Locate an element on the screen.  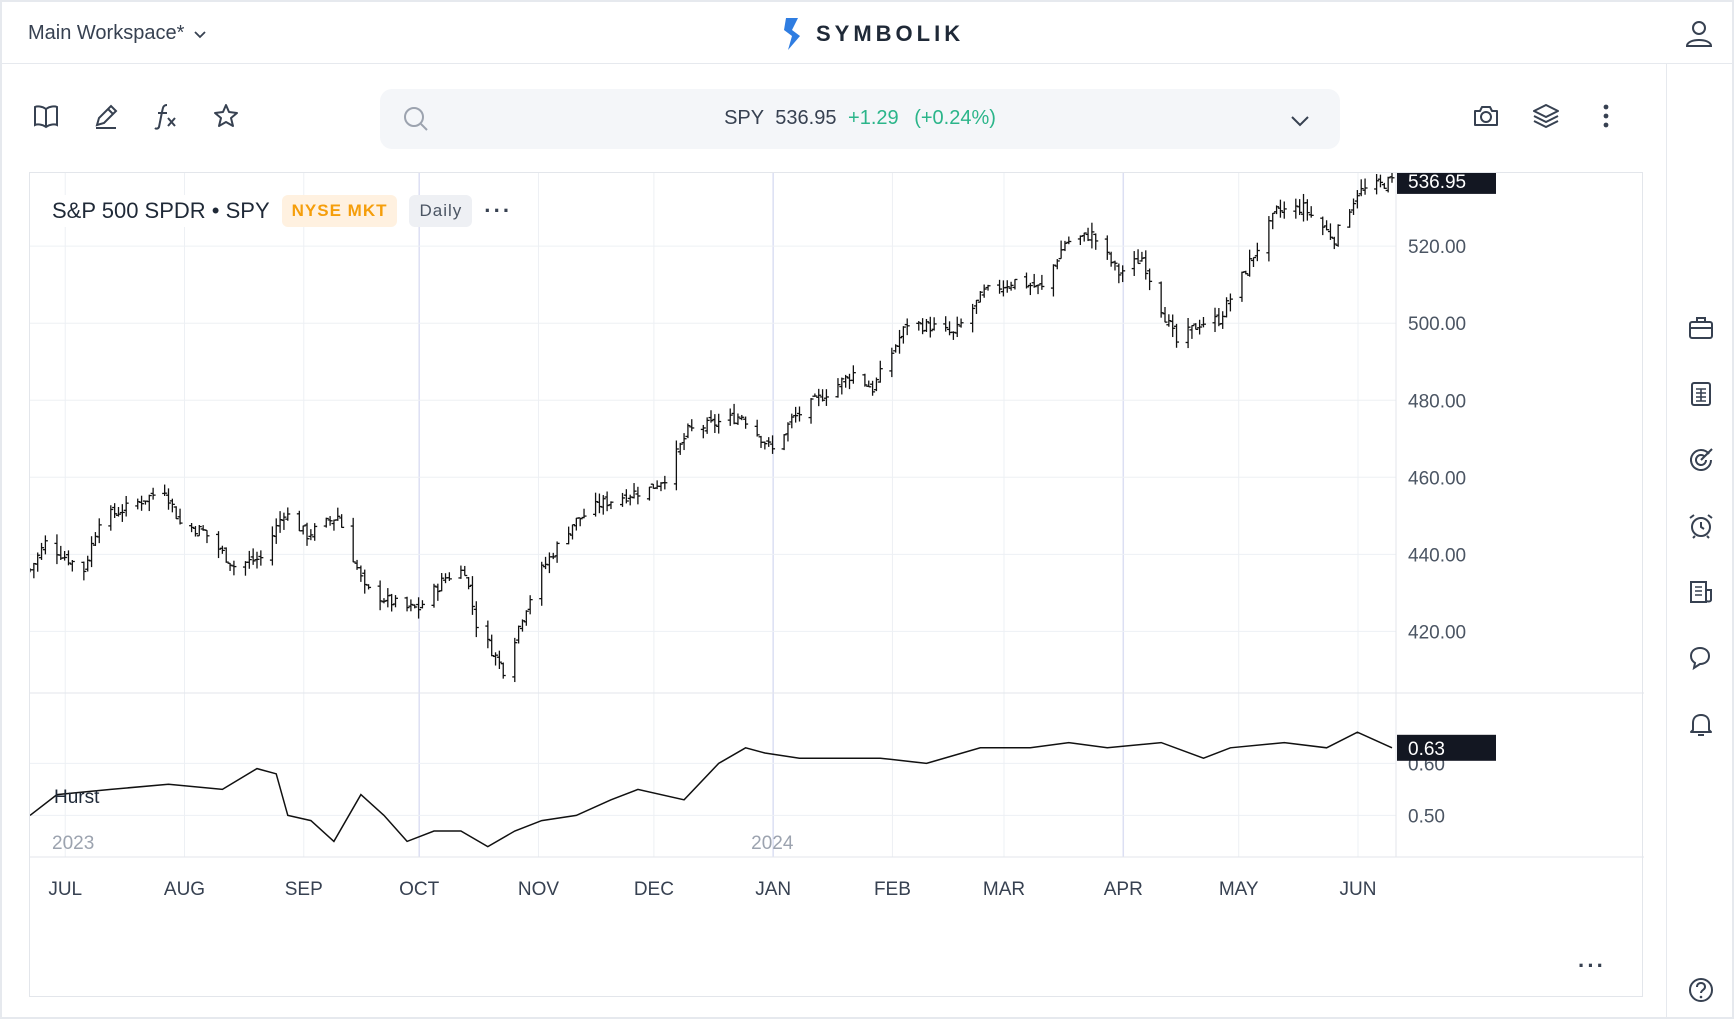
more-vertical-icon is located at coordinates (1608, 118).